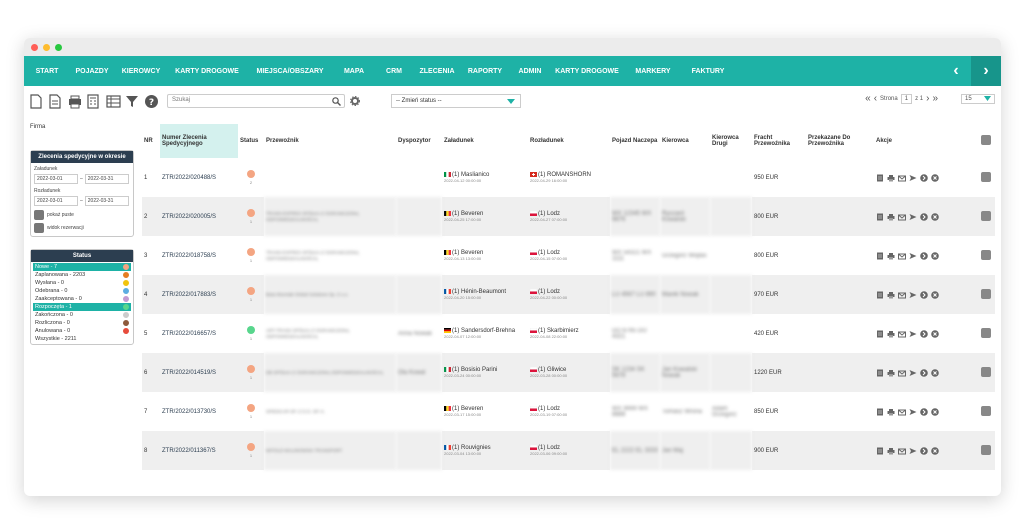  Describe the element at coordinates (779, 141) in the screenshot. I see `header-fracht: Fracht Przewoźnika` at that location.